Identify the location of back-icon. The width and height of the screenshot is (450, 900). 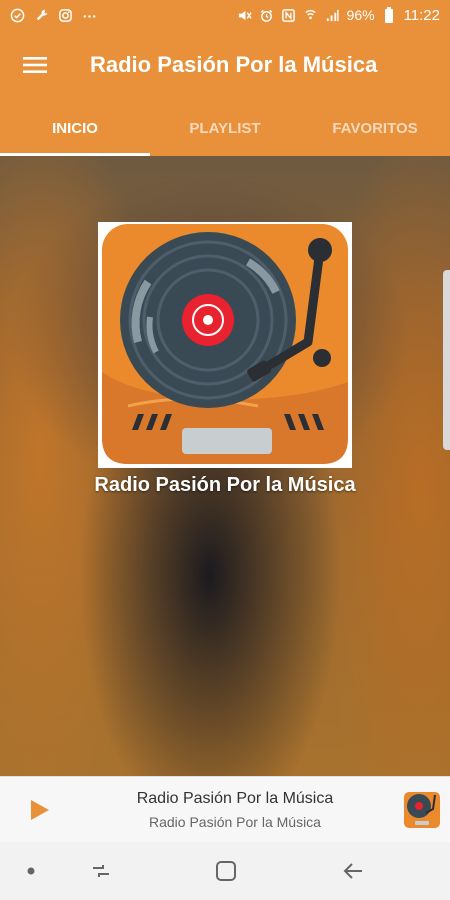
(352, 871).